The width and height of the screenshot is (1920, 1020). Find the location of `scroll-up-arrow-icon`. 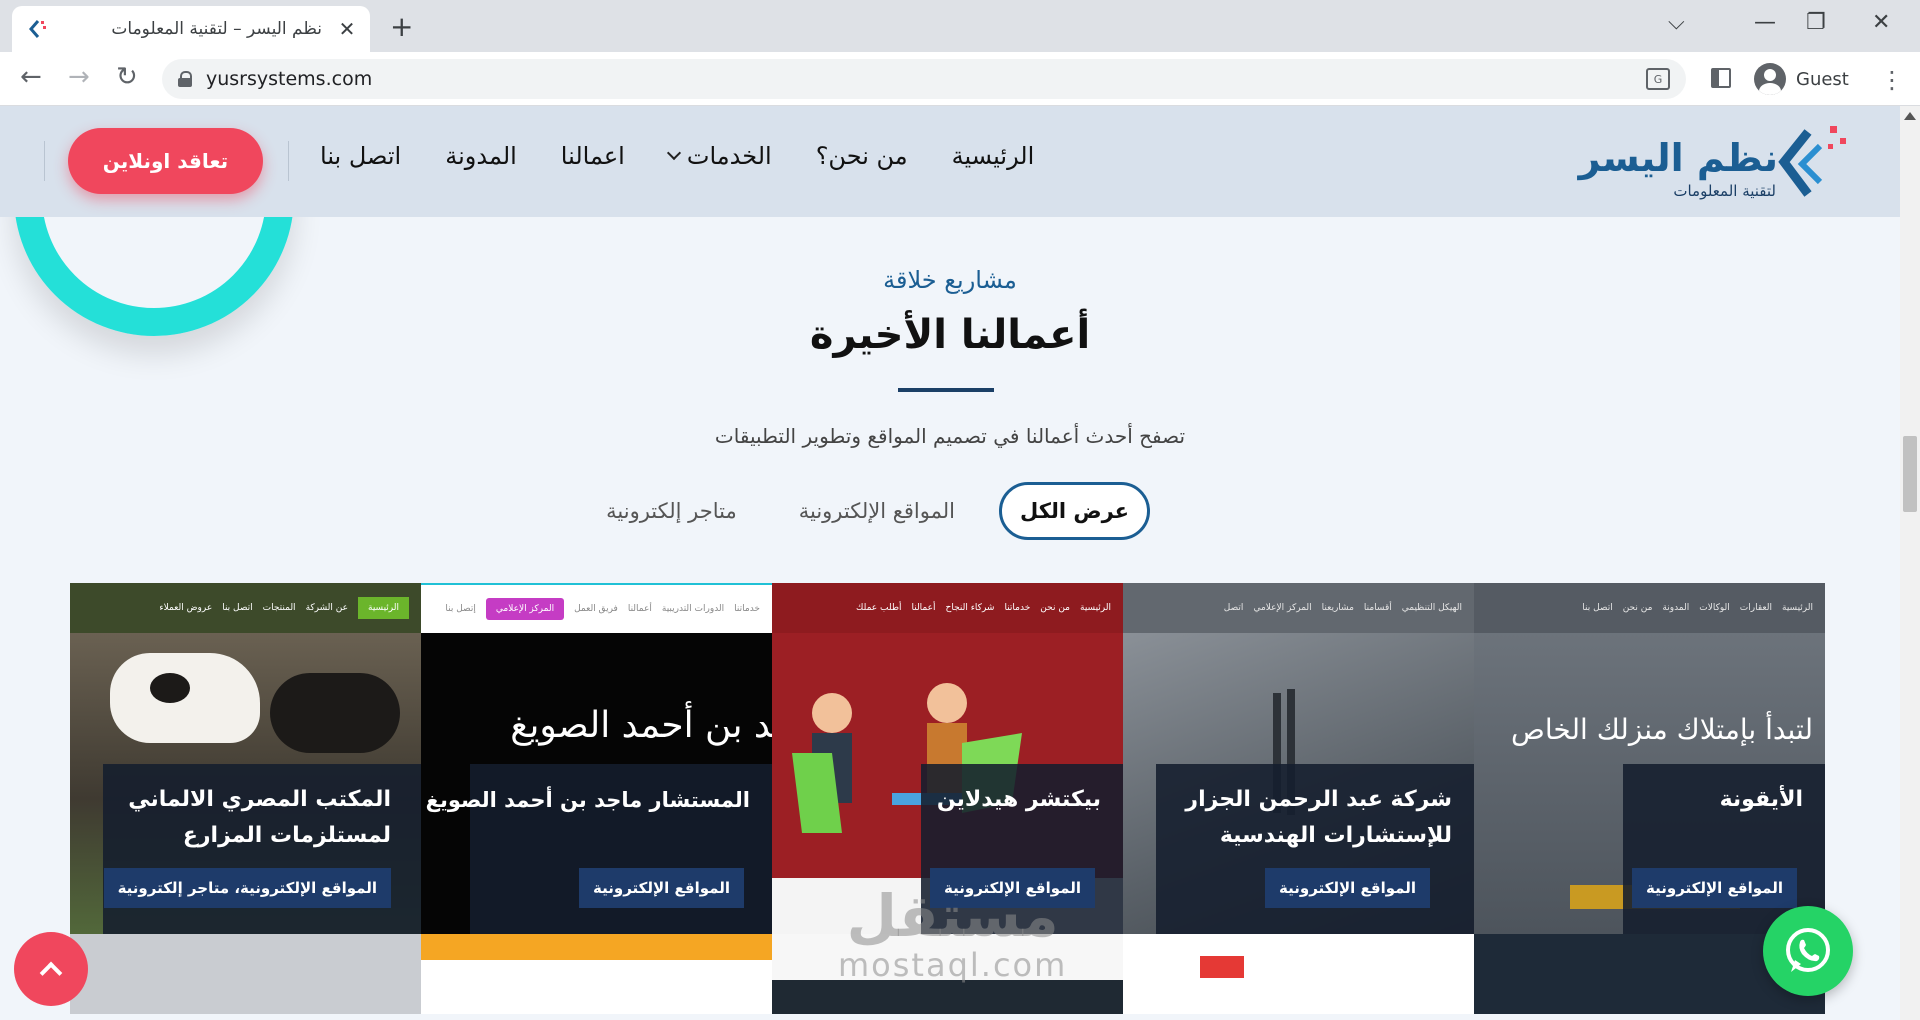

scroll-up-arrow-icon is located at coordinates (1910, 116).